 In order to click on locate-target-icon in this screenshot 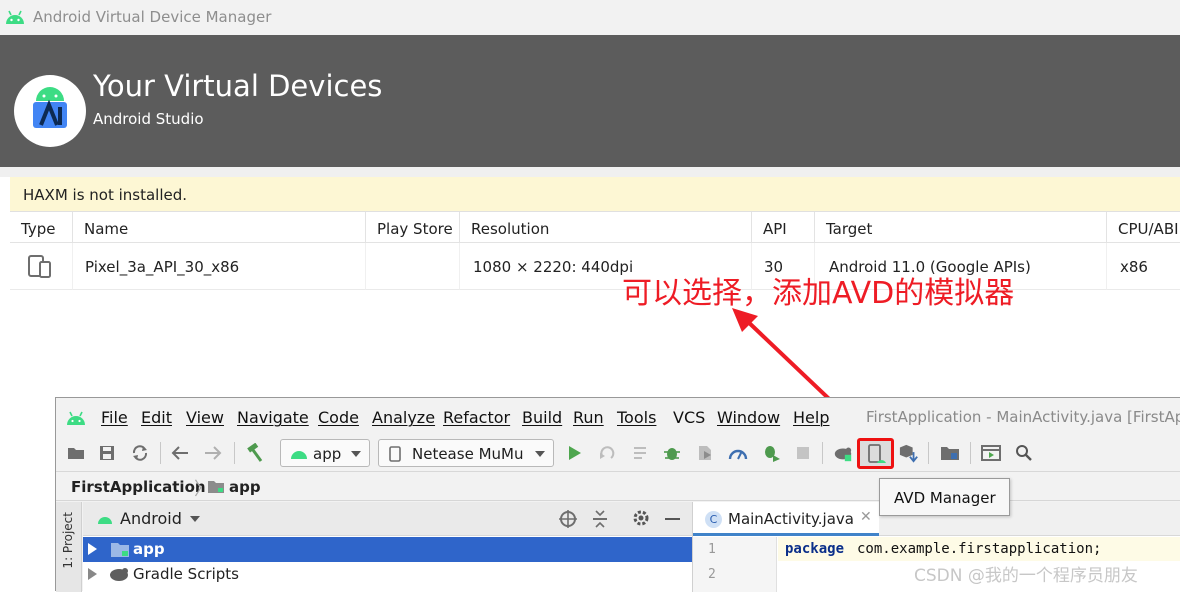, I will do `click(568, 519)`.